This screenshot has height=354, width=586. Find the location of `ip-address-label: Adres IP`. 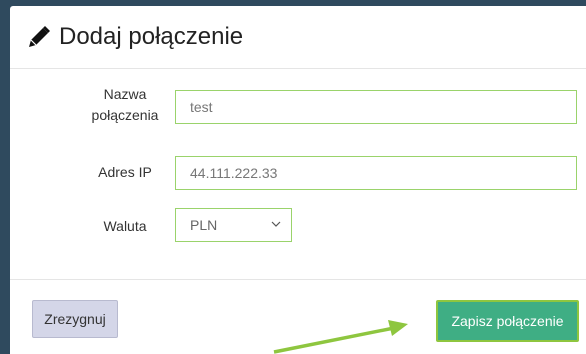

ip-address-label: Adres IP is located at coordinates (125, 172).